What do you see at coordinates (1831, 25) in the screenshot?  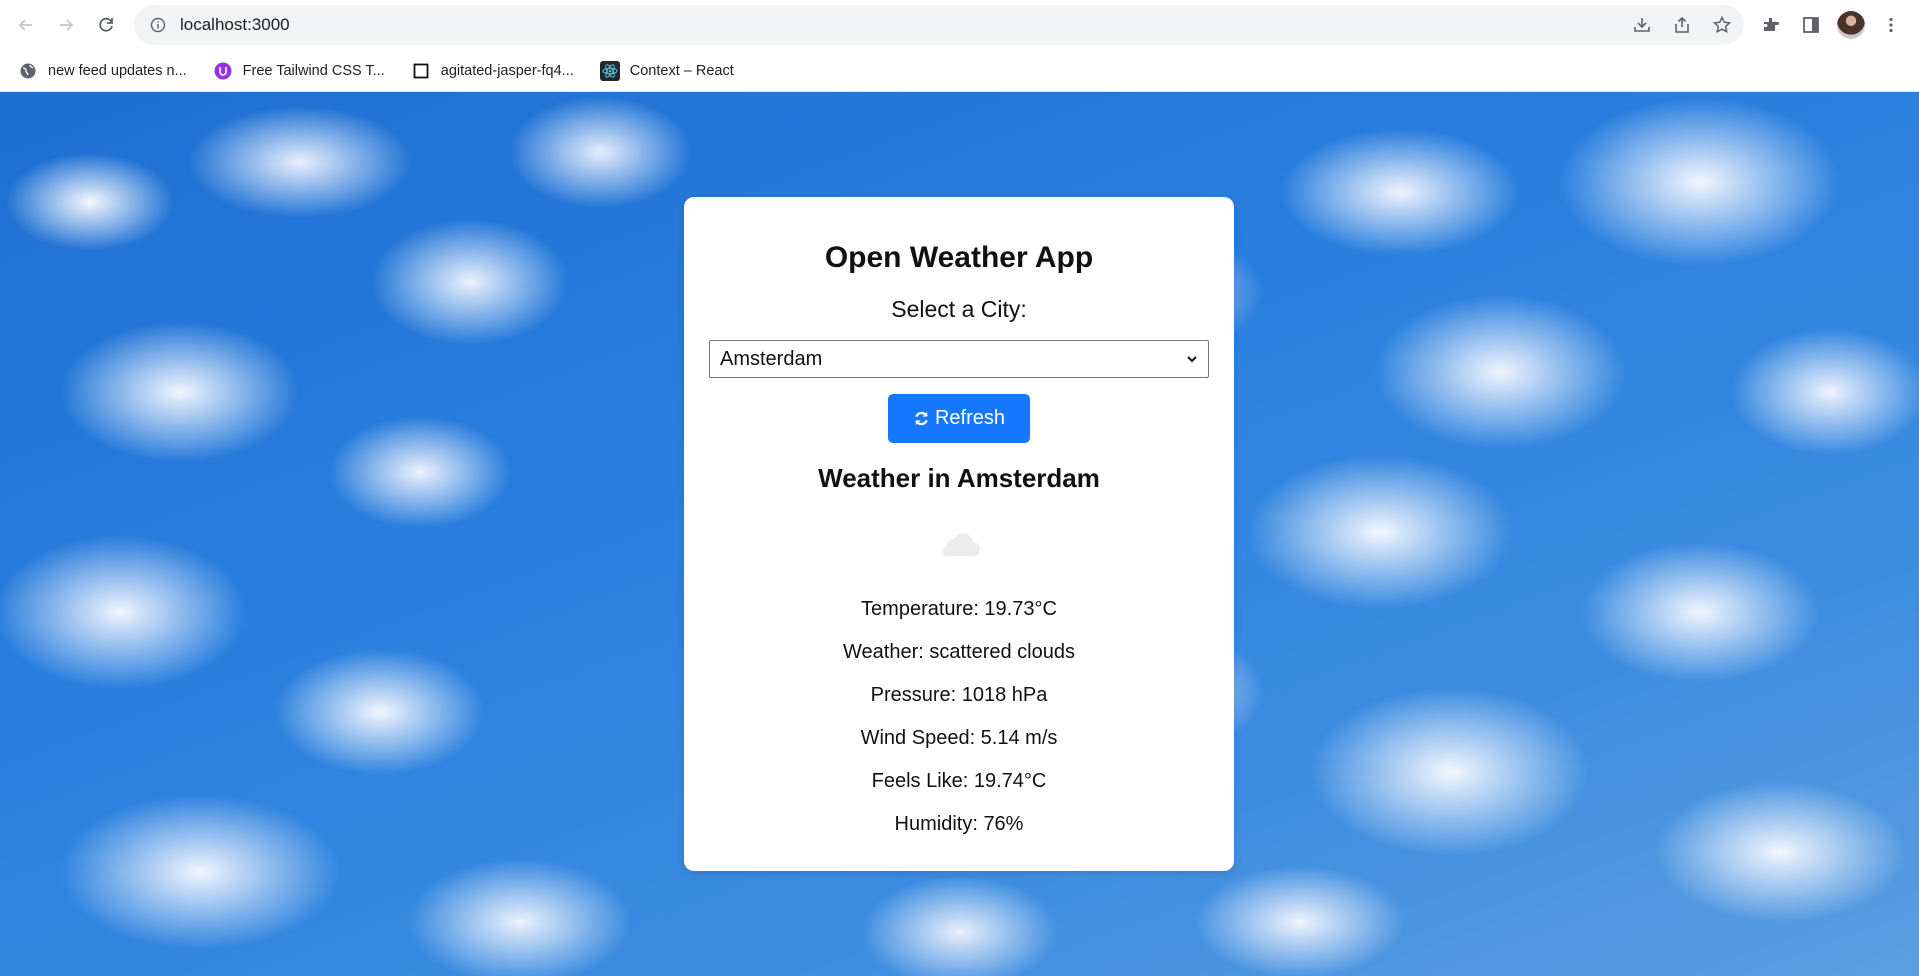 I see `browser-actions` at bounding box center [1831, 25].